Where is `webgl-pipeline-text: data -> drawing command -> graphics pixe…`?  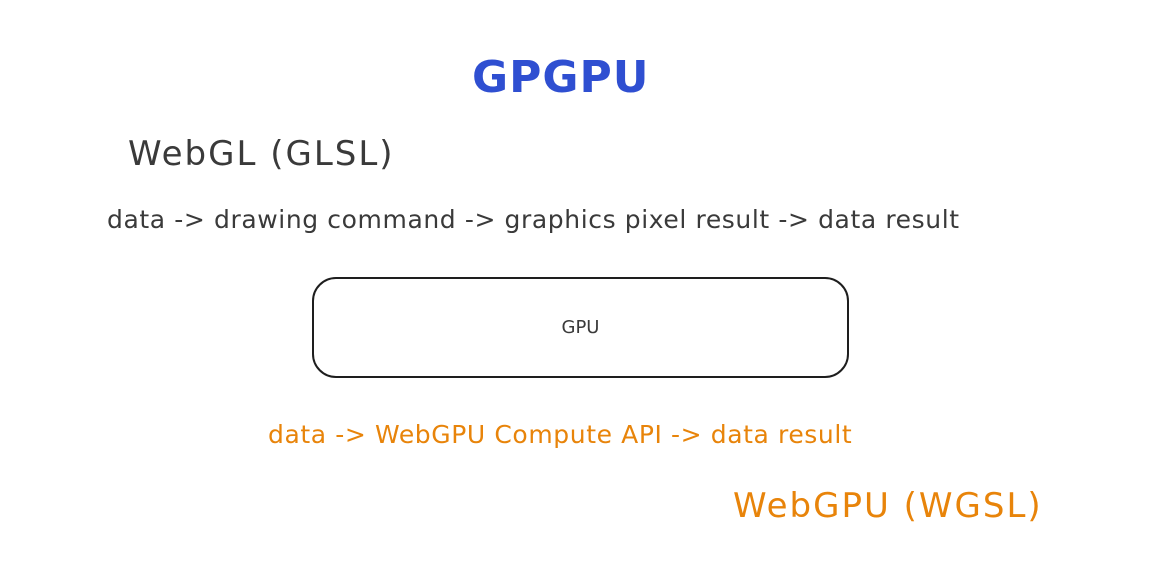 webgl-pipeline-text: data -> drawing command -> graphics pixe… is located at coordinates (533, 219).